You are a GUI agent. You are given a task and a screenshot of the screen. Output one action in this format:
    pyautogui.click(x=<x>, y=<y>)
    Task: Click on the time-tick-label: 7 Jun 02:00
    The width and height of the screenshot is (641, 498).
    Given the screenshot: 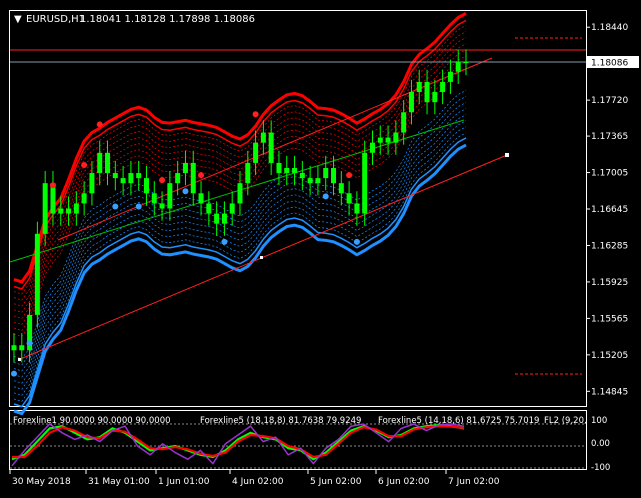 What is the action you would take?
    pyautogui.click(x=474, y=482)
    